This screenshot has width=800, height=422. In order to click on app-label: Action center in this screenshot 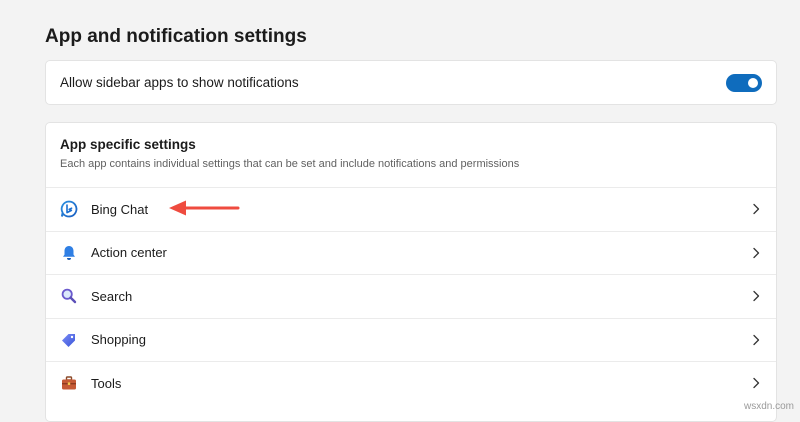, I will do `click(129, 253)`.